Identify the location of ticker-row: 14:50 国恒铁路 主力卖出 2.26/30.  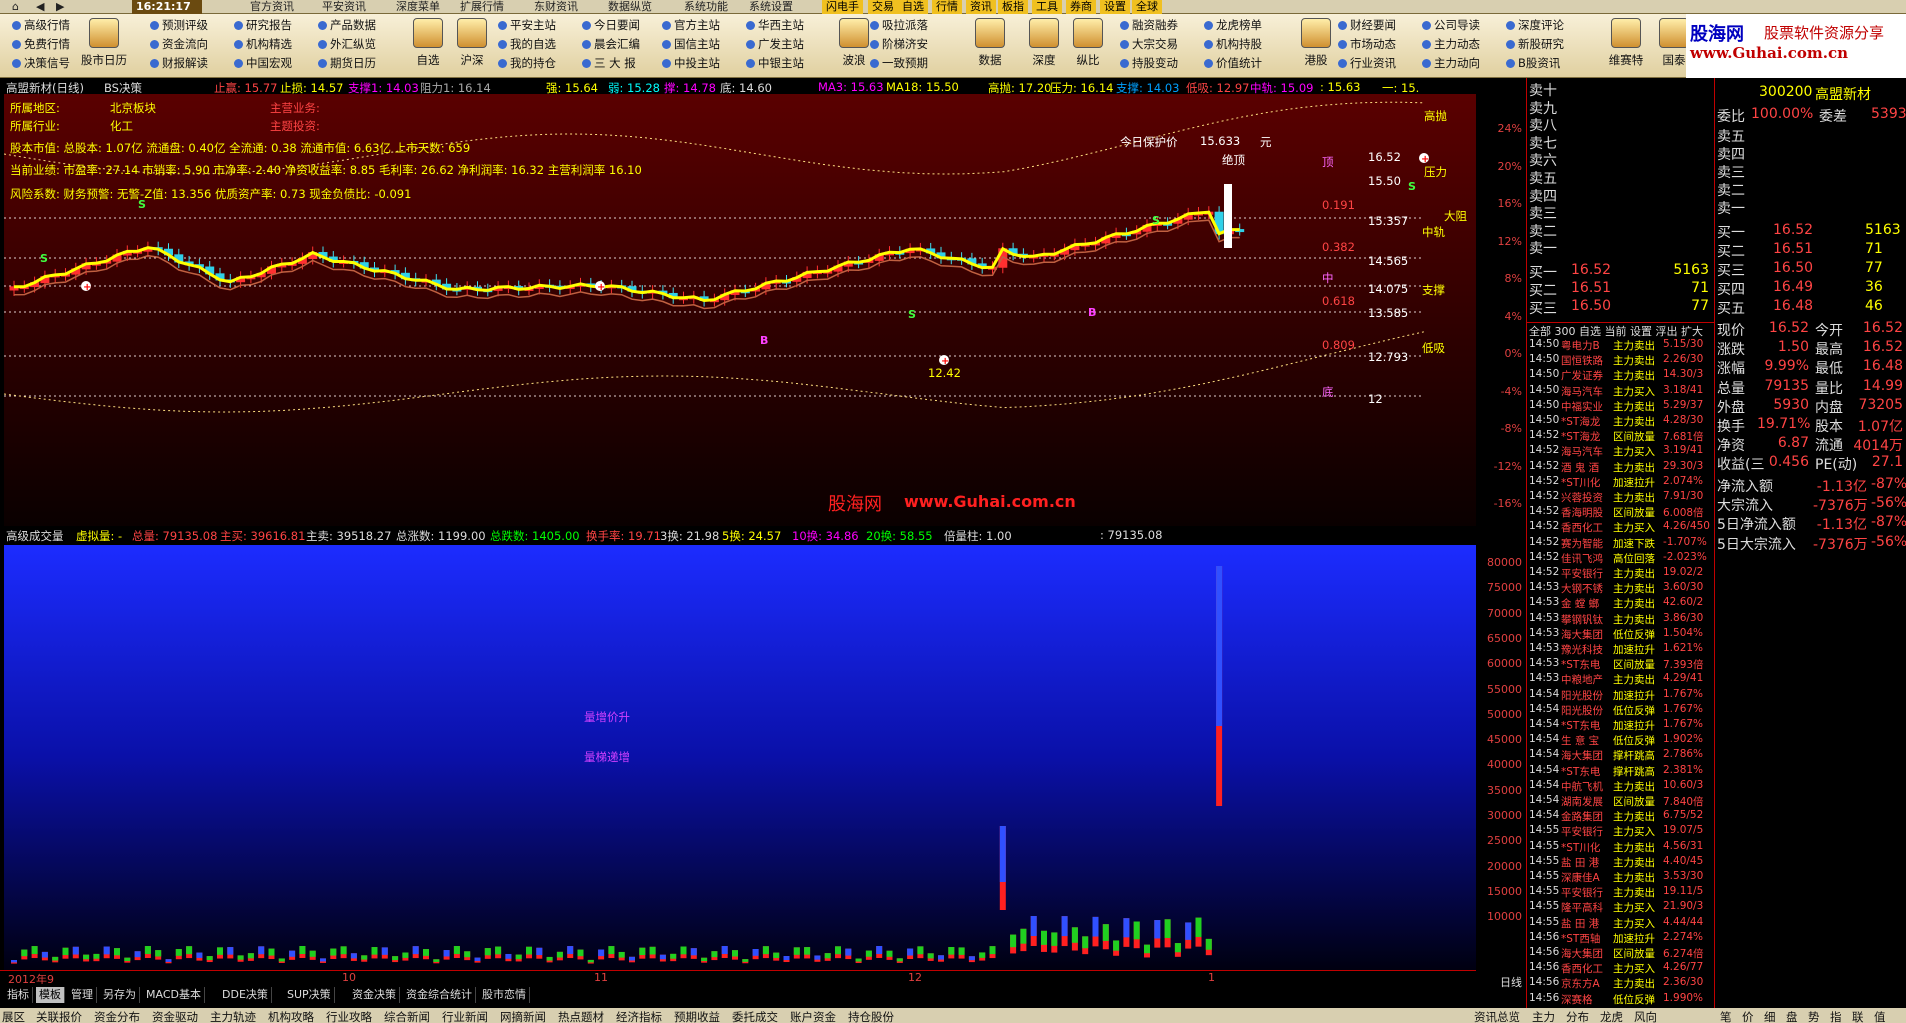
(1621, 360).